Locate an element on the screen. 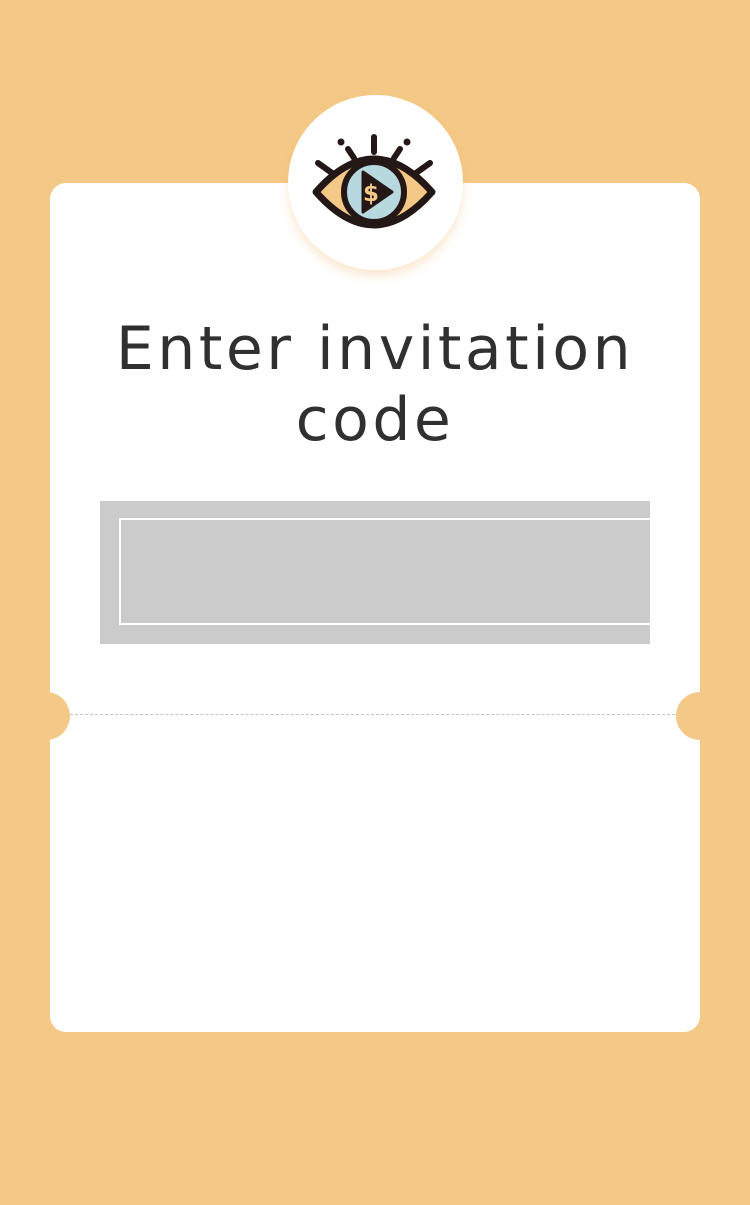 This screenshot has height=1205, width=750. ticket-notch-right is located at coordinates (700, 716).